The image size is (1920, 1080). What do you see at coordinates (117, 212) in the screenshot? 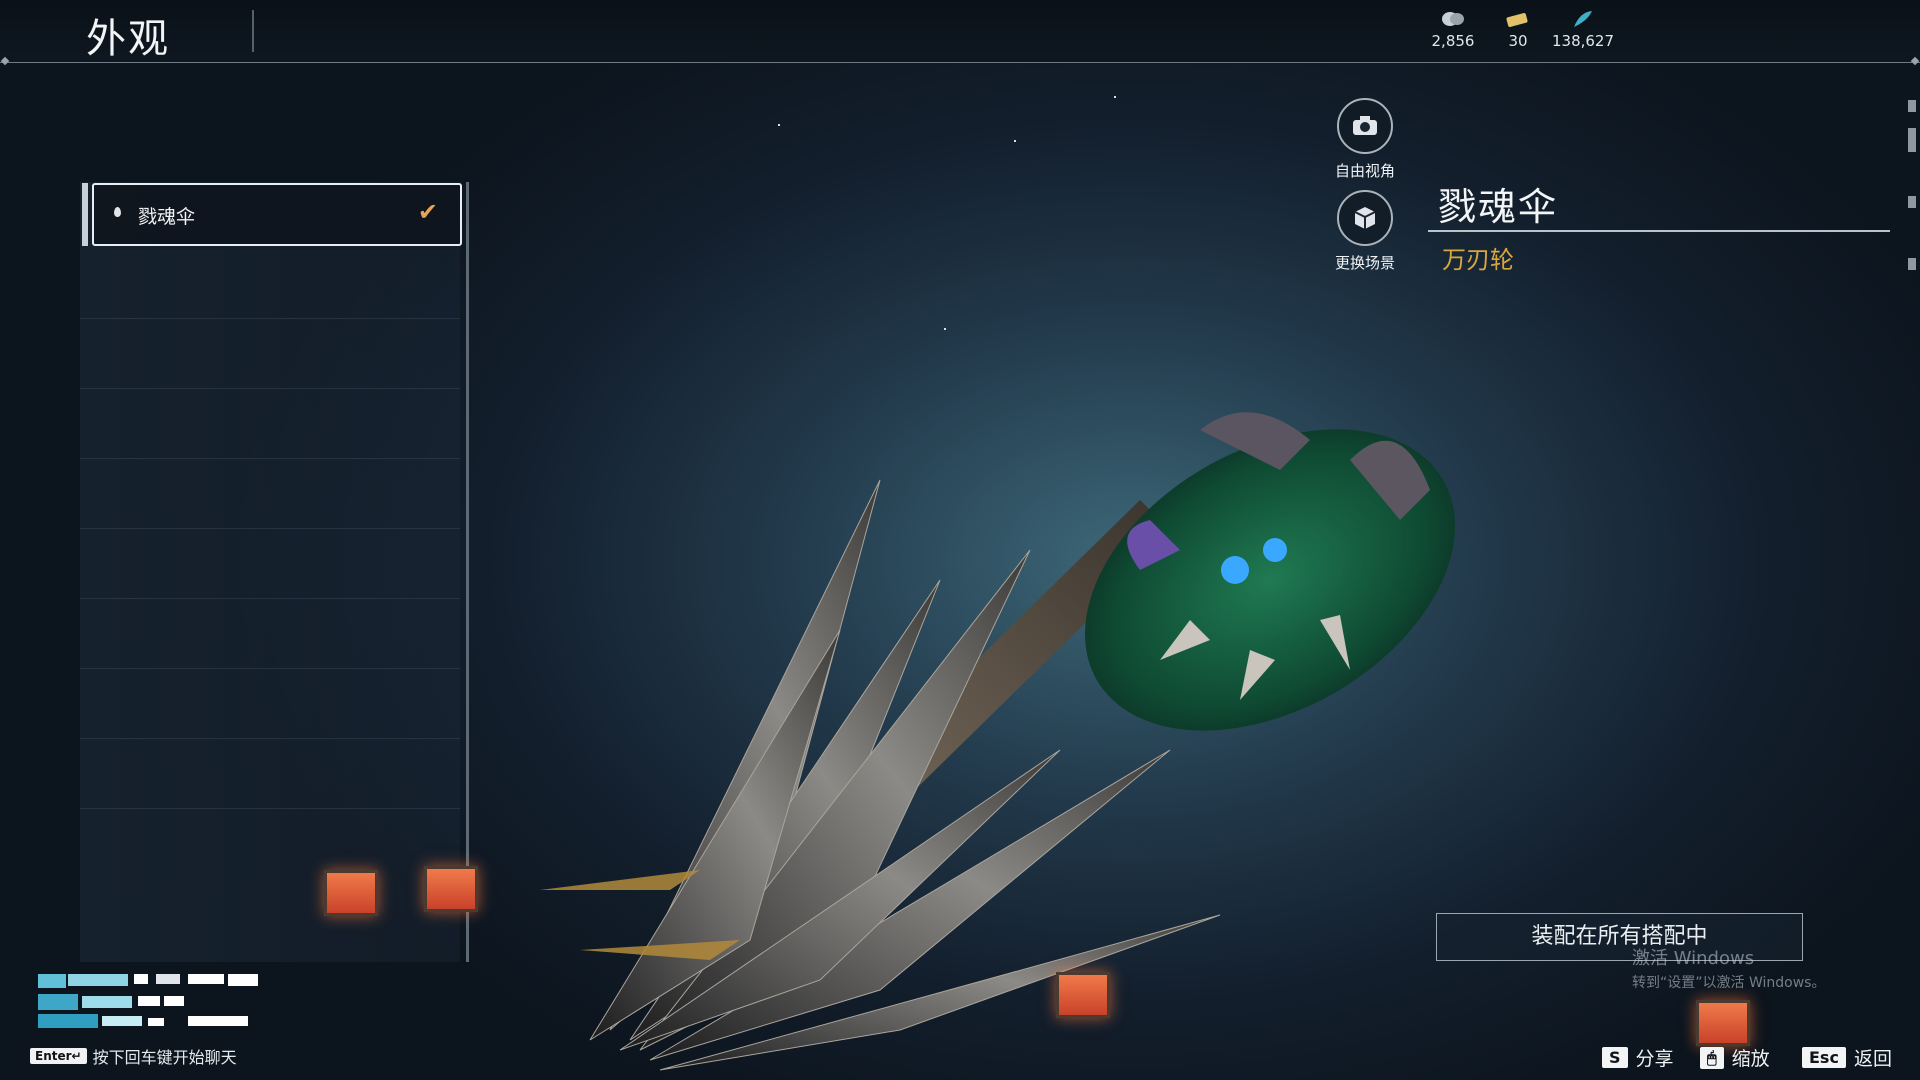
I see `droplet-icon` at bounding box center [117, 212].